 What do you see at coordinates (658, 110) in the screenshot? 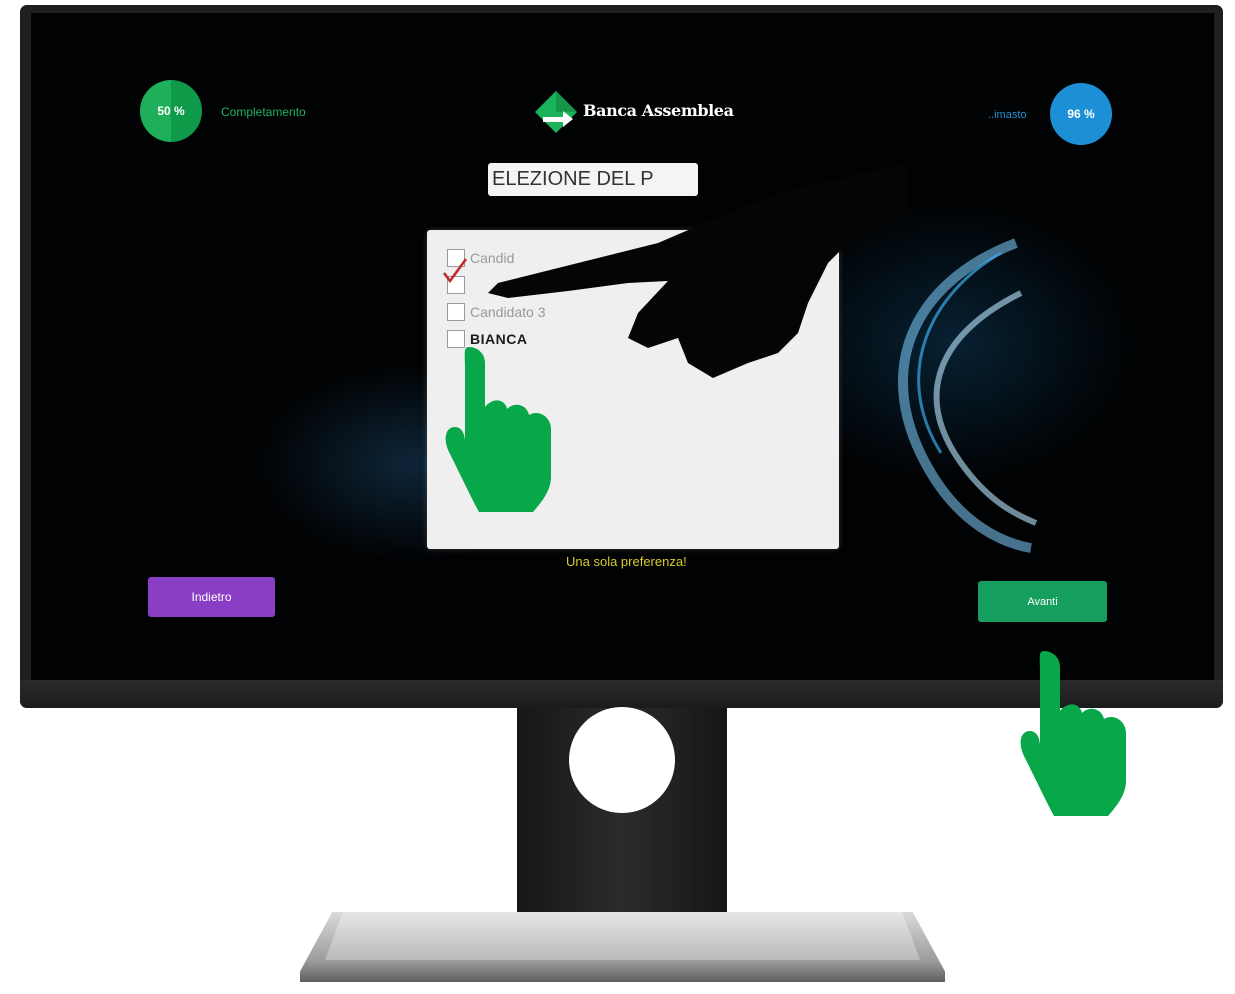
I see `brand-name: Banca Assemblea` at bounding box center [658, 110].